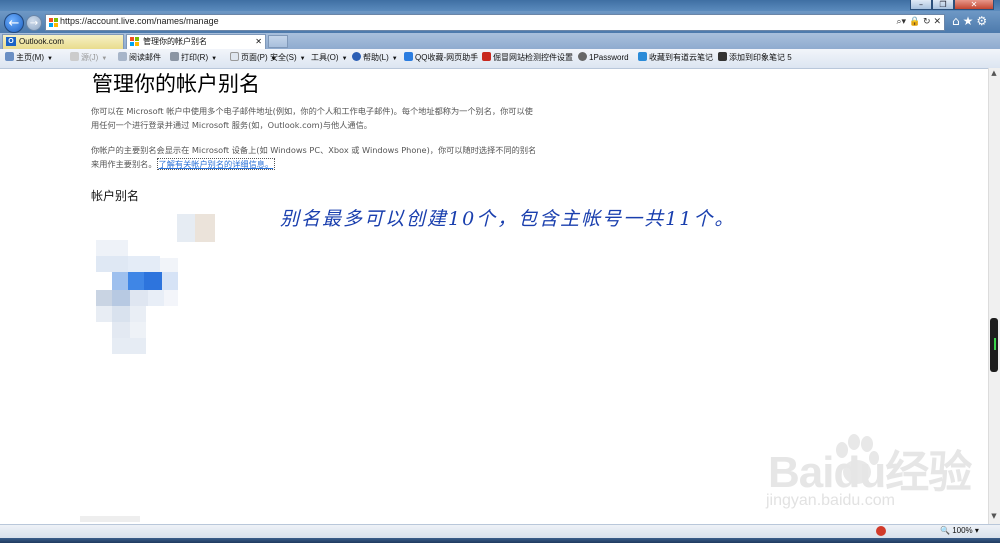 This screenshot has height=543, width=1000. What do you see at coordinates (603, 57) in the screenshot?
I see `cmd-1password: 1Password` at bounding box center [603, 57].